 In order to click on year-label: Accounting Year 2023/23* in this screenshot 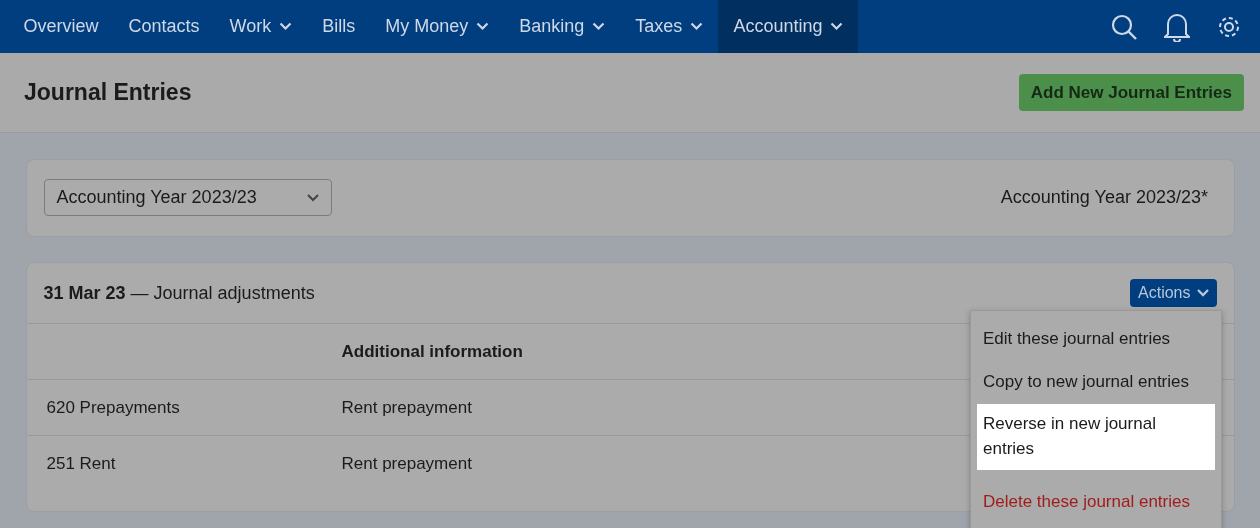, I will do `click(1104, 197)`.